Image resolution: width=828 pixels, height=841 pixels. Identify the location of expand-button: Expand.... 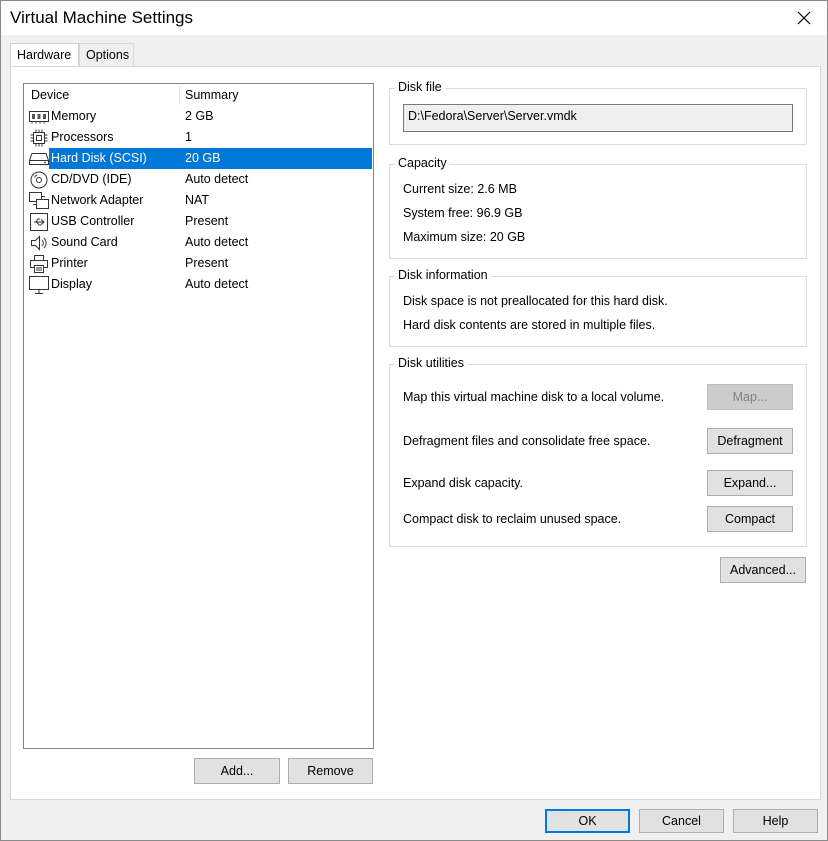
(750, 483).